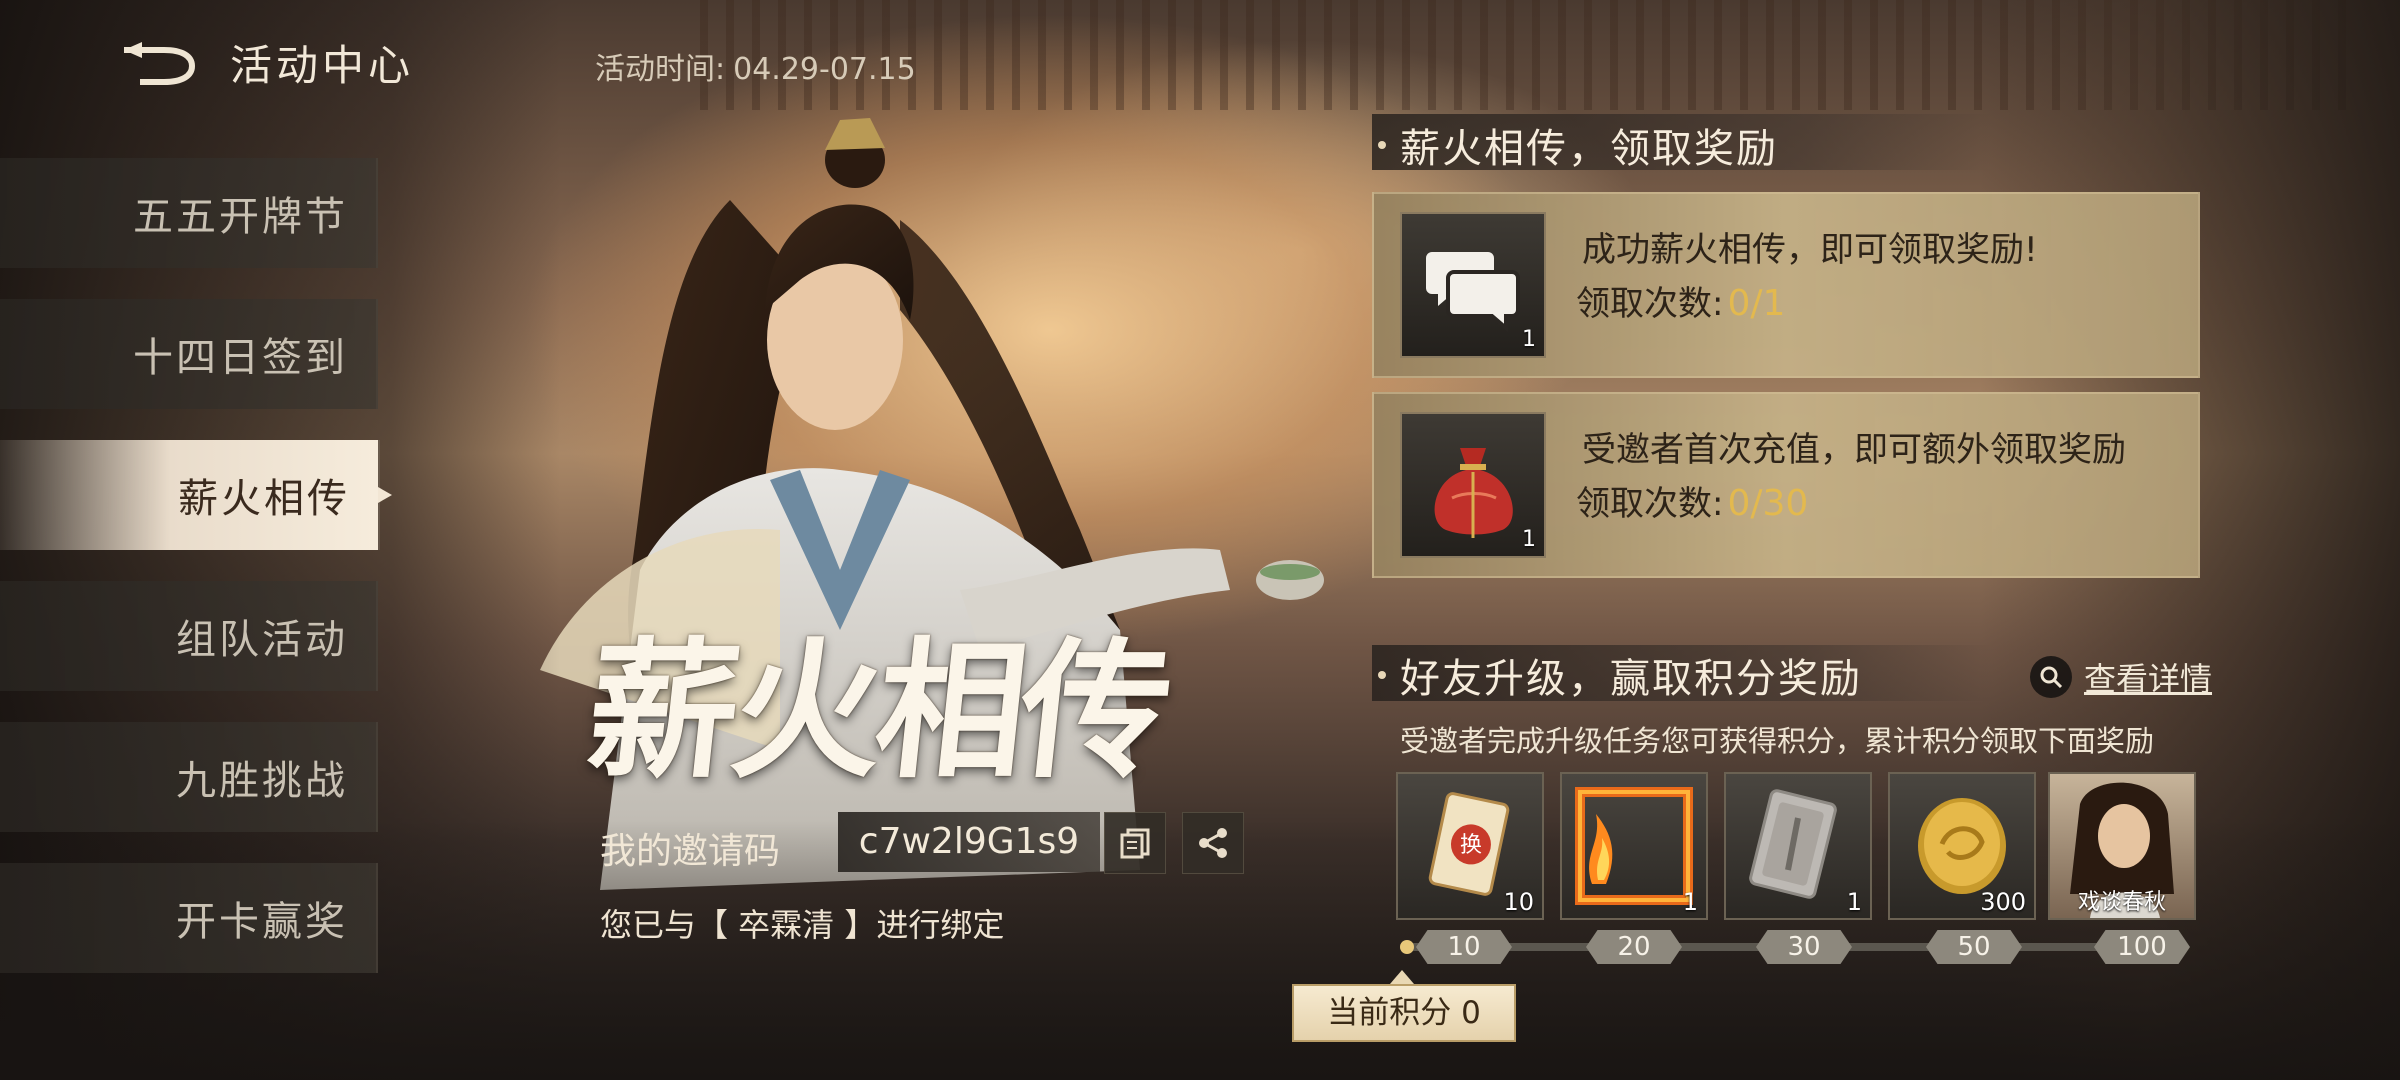 This screenshot has height=1080, width=2400. Describe the element at coordinates (2148, 679) in the screenshot. I see `view-details-text: 查看详情` at that location.